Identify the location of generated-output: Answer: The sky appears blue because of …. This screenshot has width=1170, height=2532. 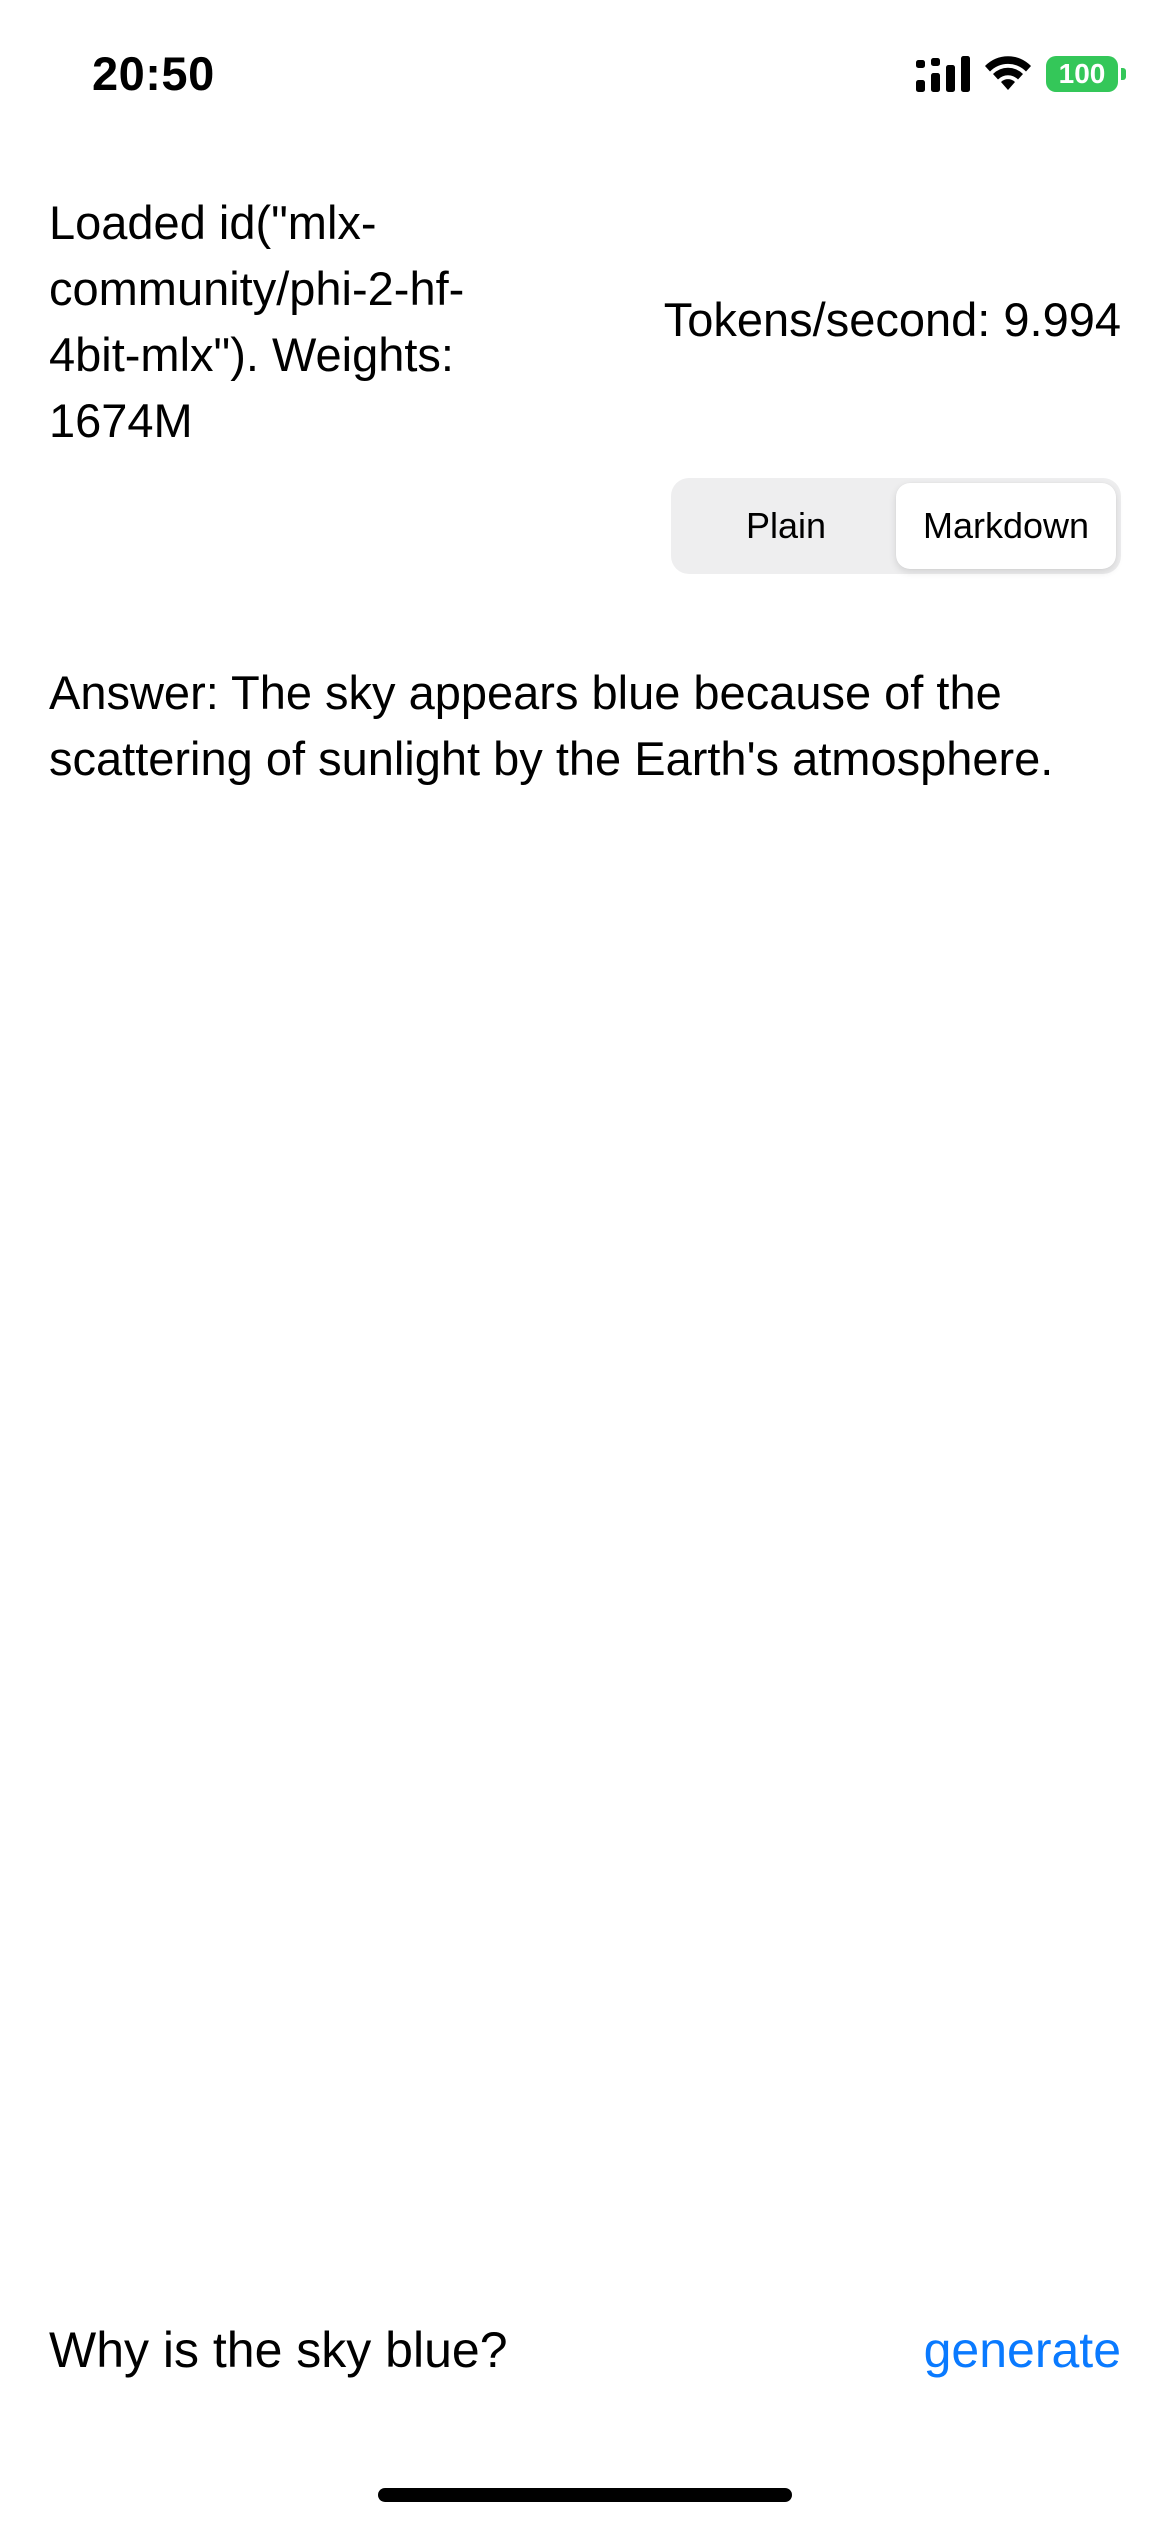
(551, 725).